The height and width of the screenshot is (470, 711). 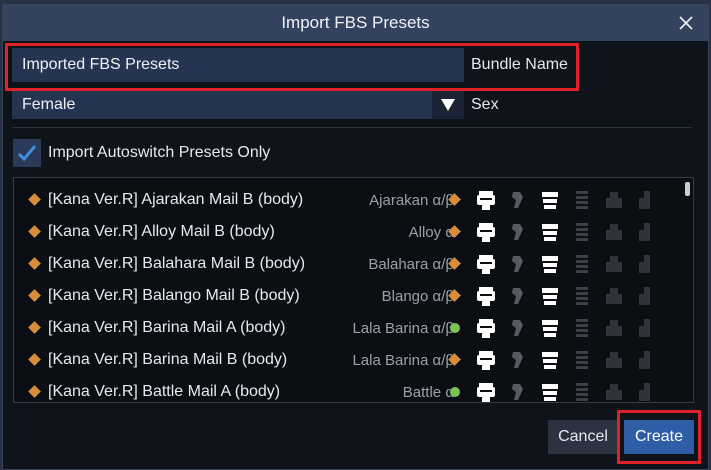 What do you see at coordinates (519, 64) in the screenshot?
I see `bundle-name-label: Bundle Name` at bounding box center [519, 64].